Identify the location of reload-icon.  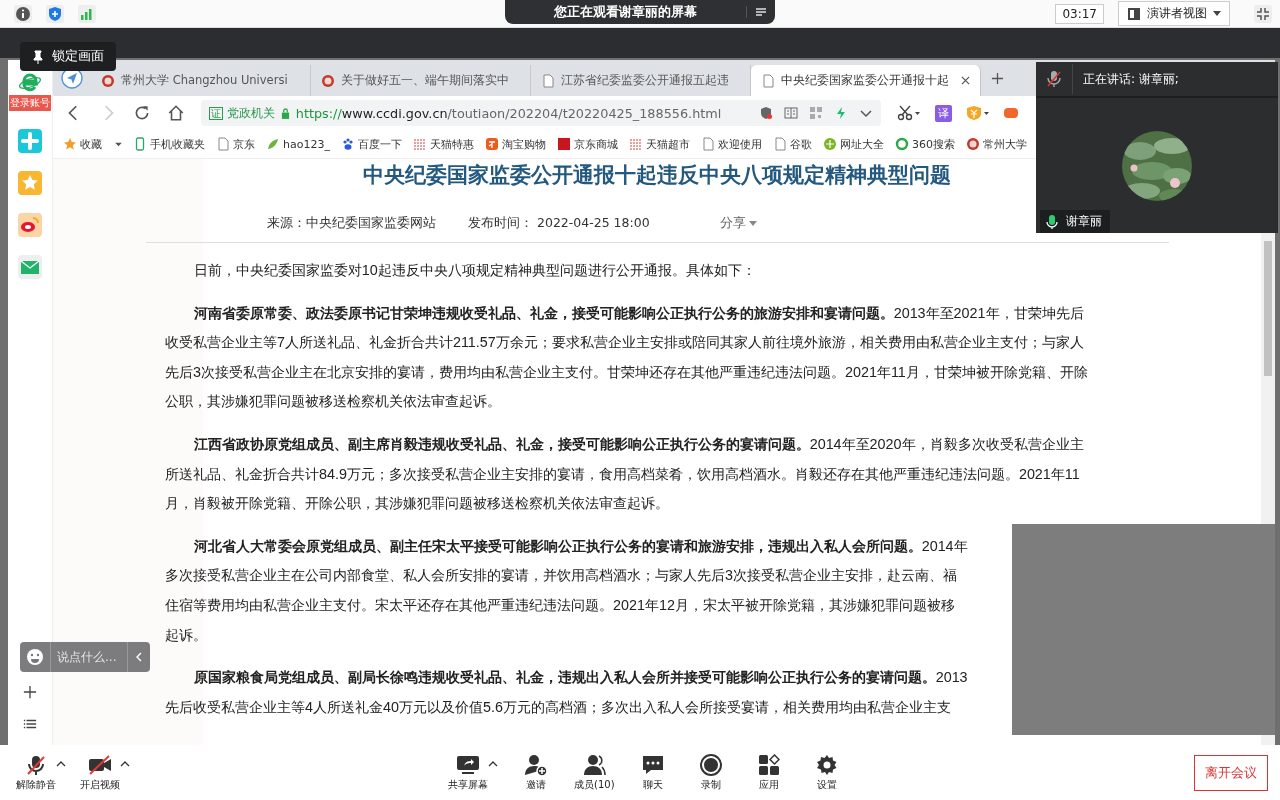
(142, 113).